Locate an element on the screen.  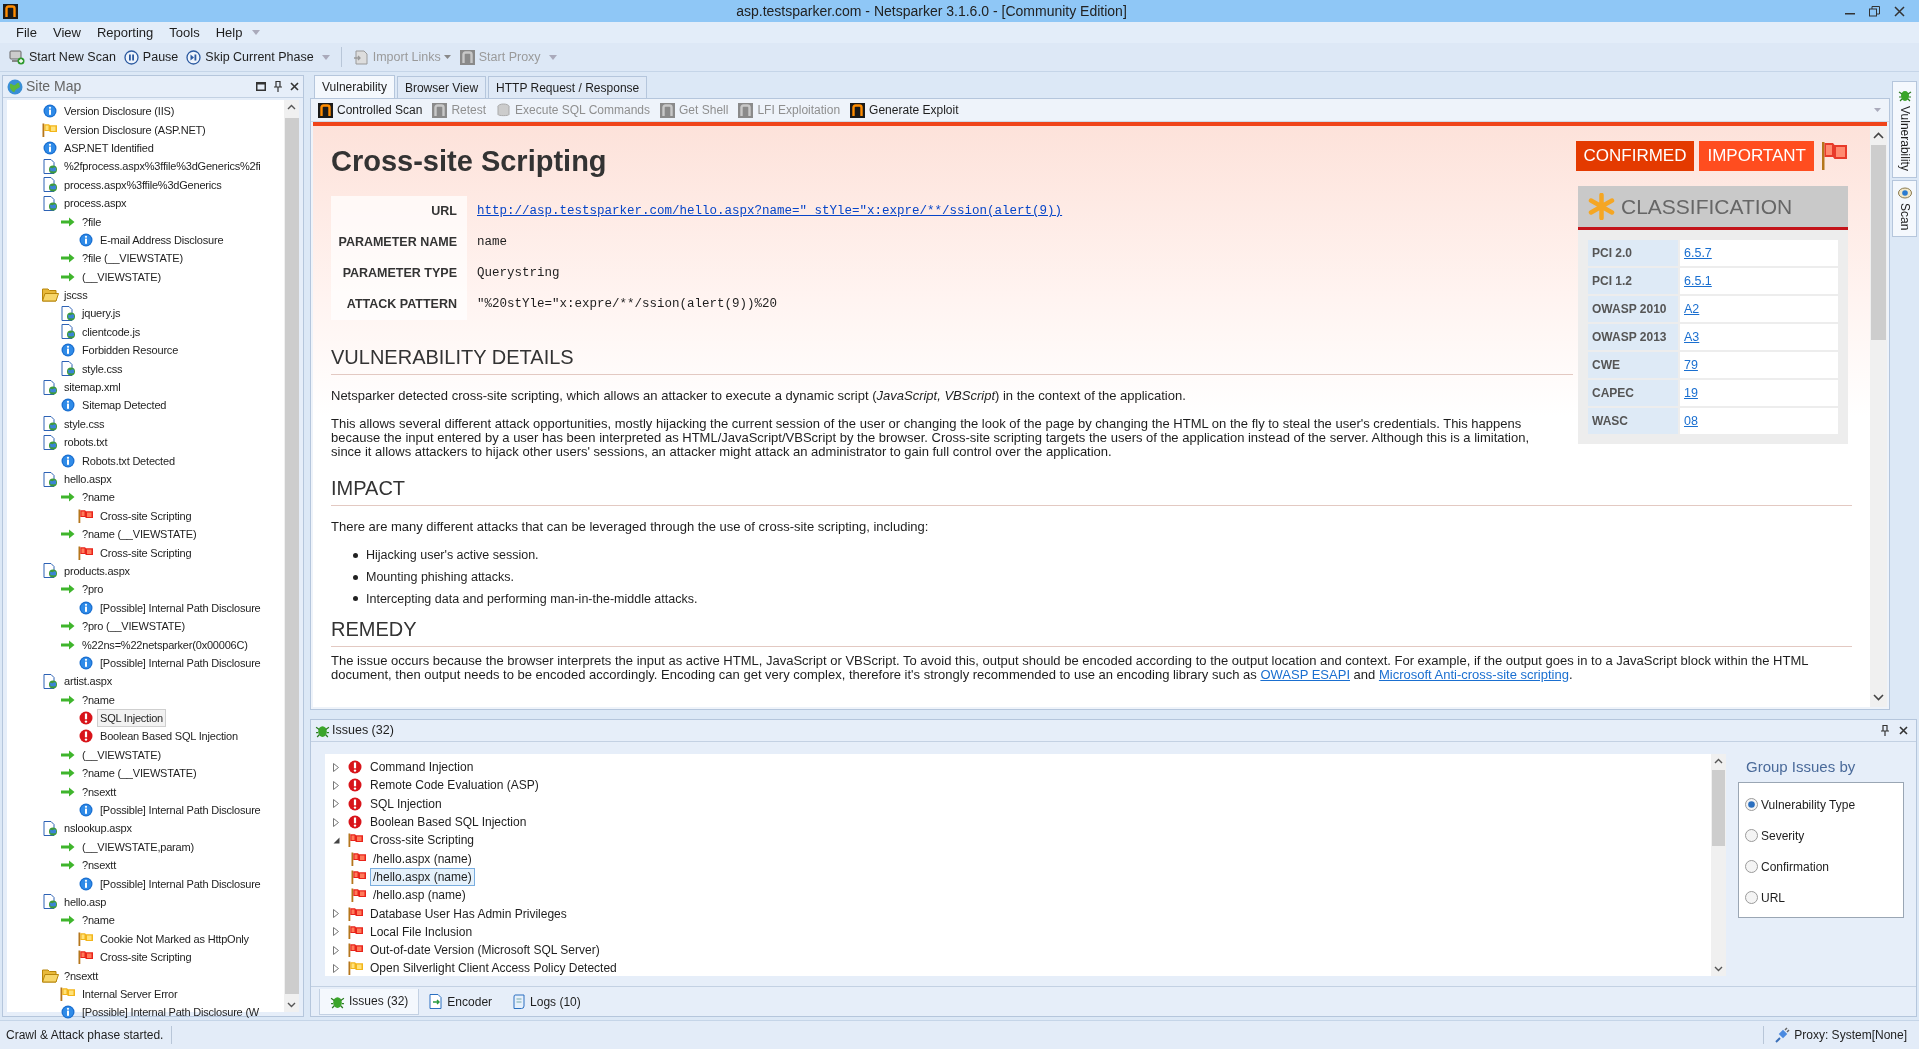
toolbar-button: Skip Current Phase is located at coordinates (250, 57).